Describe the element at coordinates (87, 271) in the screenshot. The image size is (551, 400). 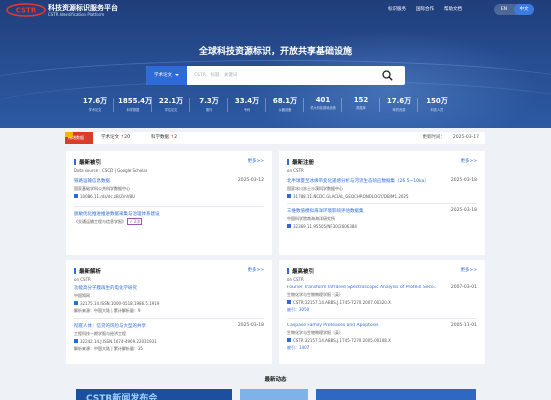
I see `card-title: 最新解析` at that location.